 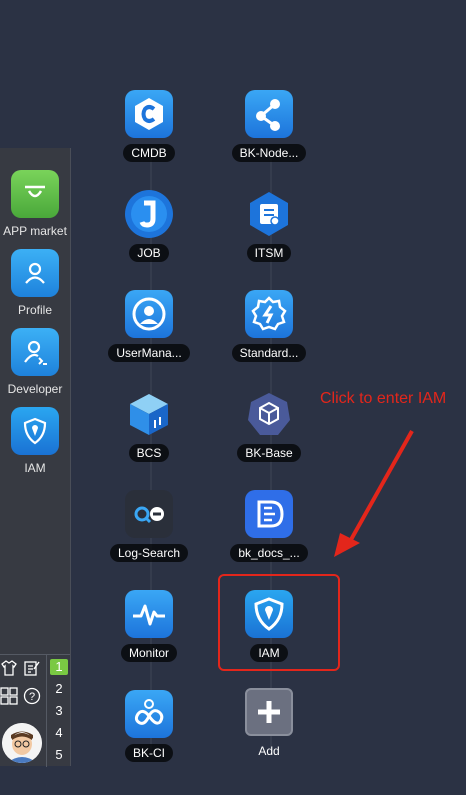 What do you see at coordinates (148, 753) in the screenshot?
I see `app-label: BK-CI` at bounding box center [148, 753].